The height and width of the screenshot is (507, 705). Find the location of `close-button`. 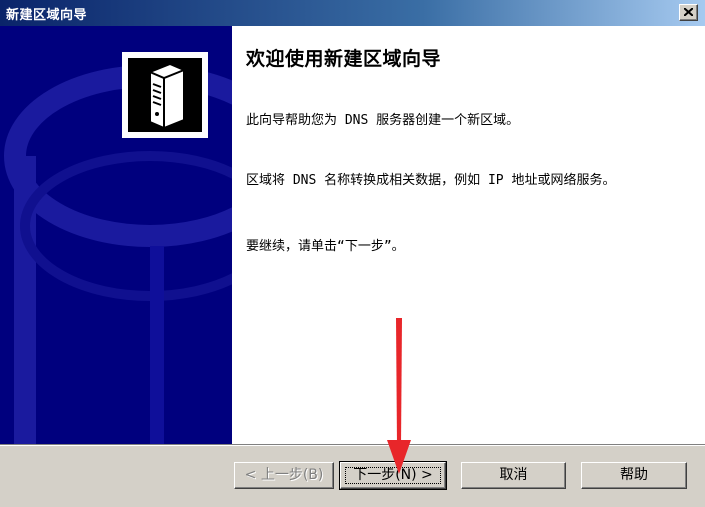

close-button is located at coordinates (688, 12).